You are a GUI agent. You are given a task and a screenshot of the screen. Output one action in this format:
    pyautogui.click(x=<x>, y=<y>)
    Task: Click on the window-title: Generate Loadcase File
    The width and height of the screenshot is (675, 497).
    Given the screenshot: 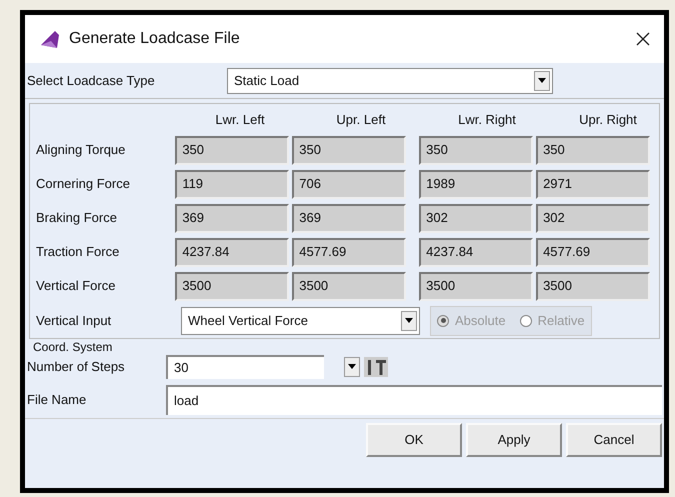 What is the action you would take?
    pyautogui.click(x=154, y=39)
    